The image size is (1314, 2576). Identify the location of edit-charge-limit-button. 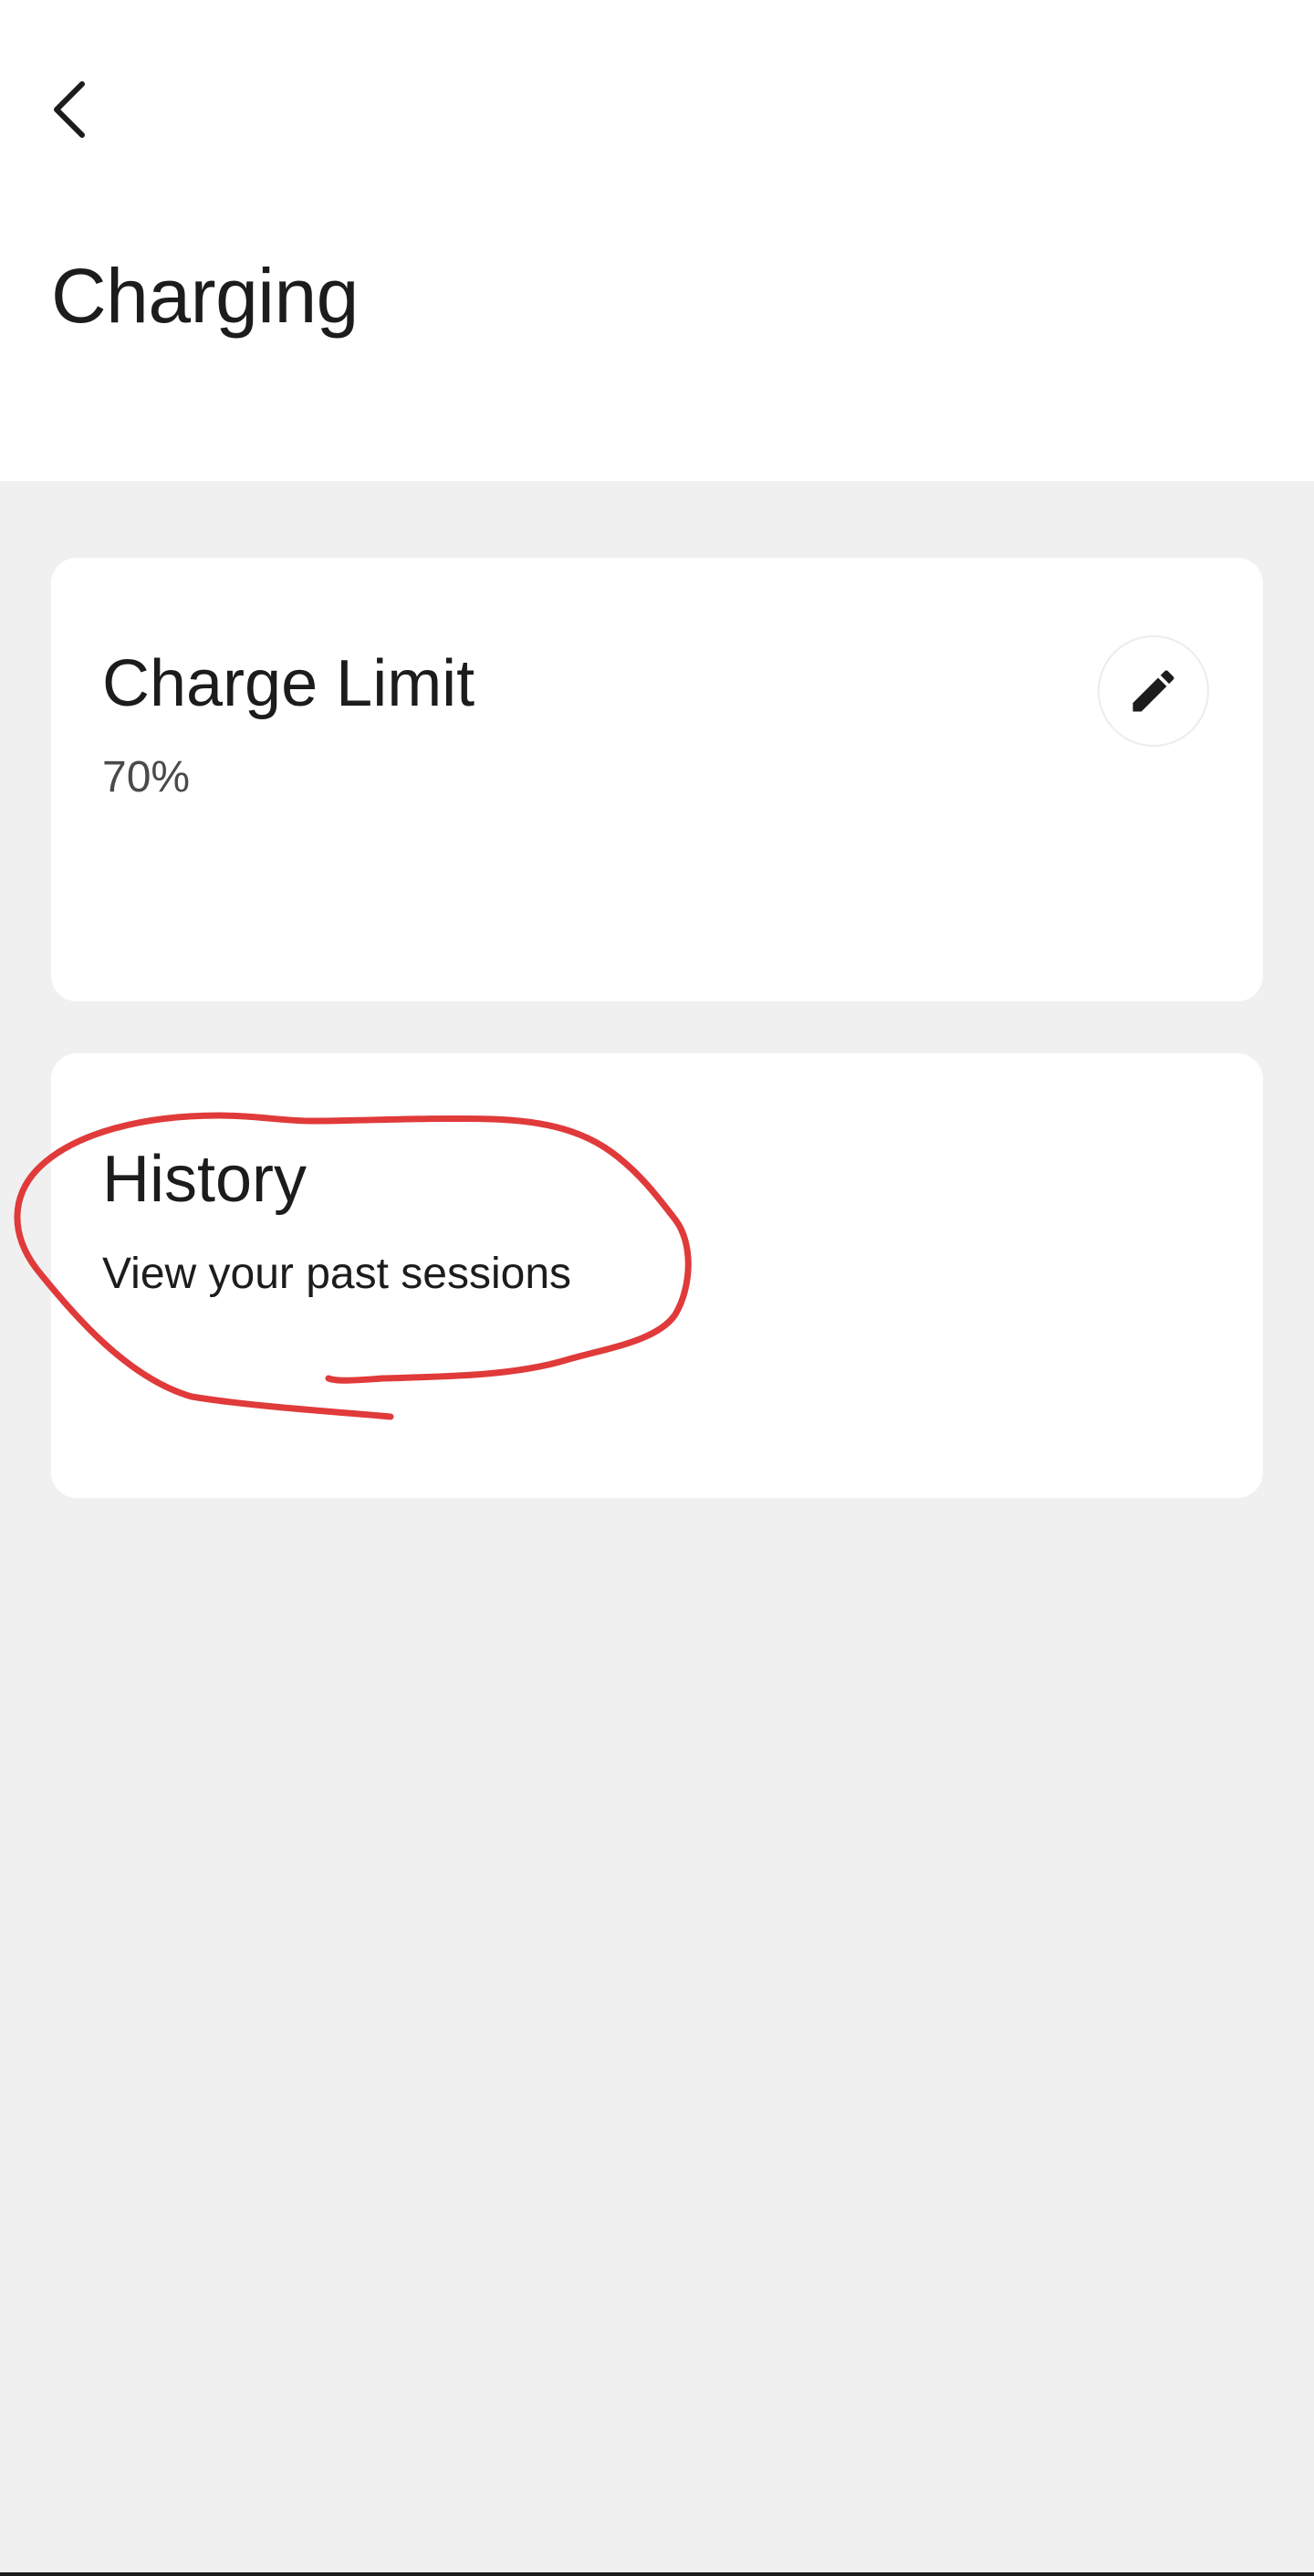
(1153, 691).